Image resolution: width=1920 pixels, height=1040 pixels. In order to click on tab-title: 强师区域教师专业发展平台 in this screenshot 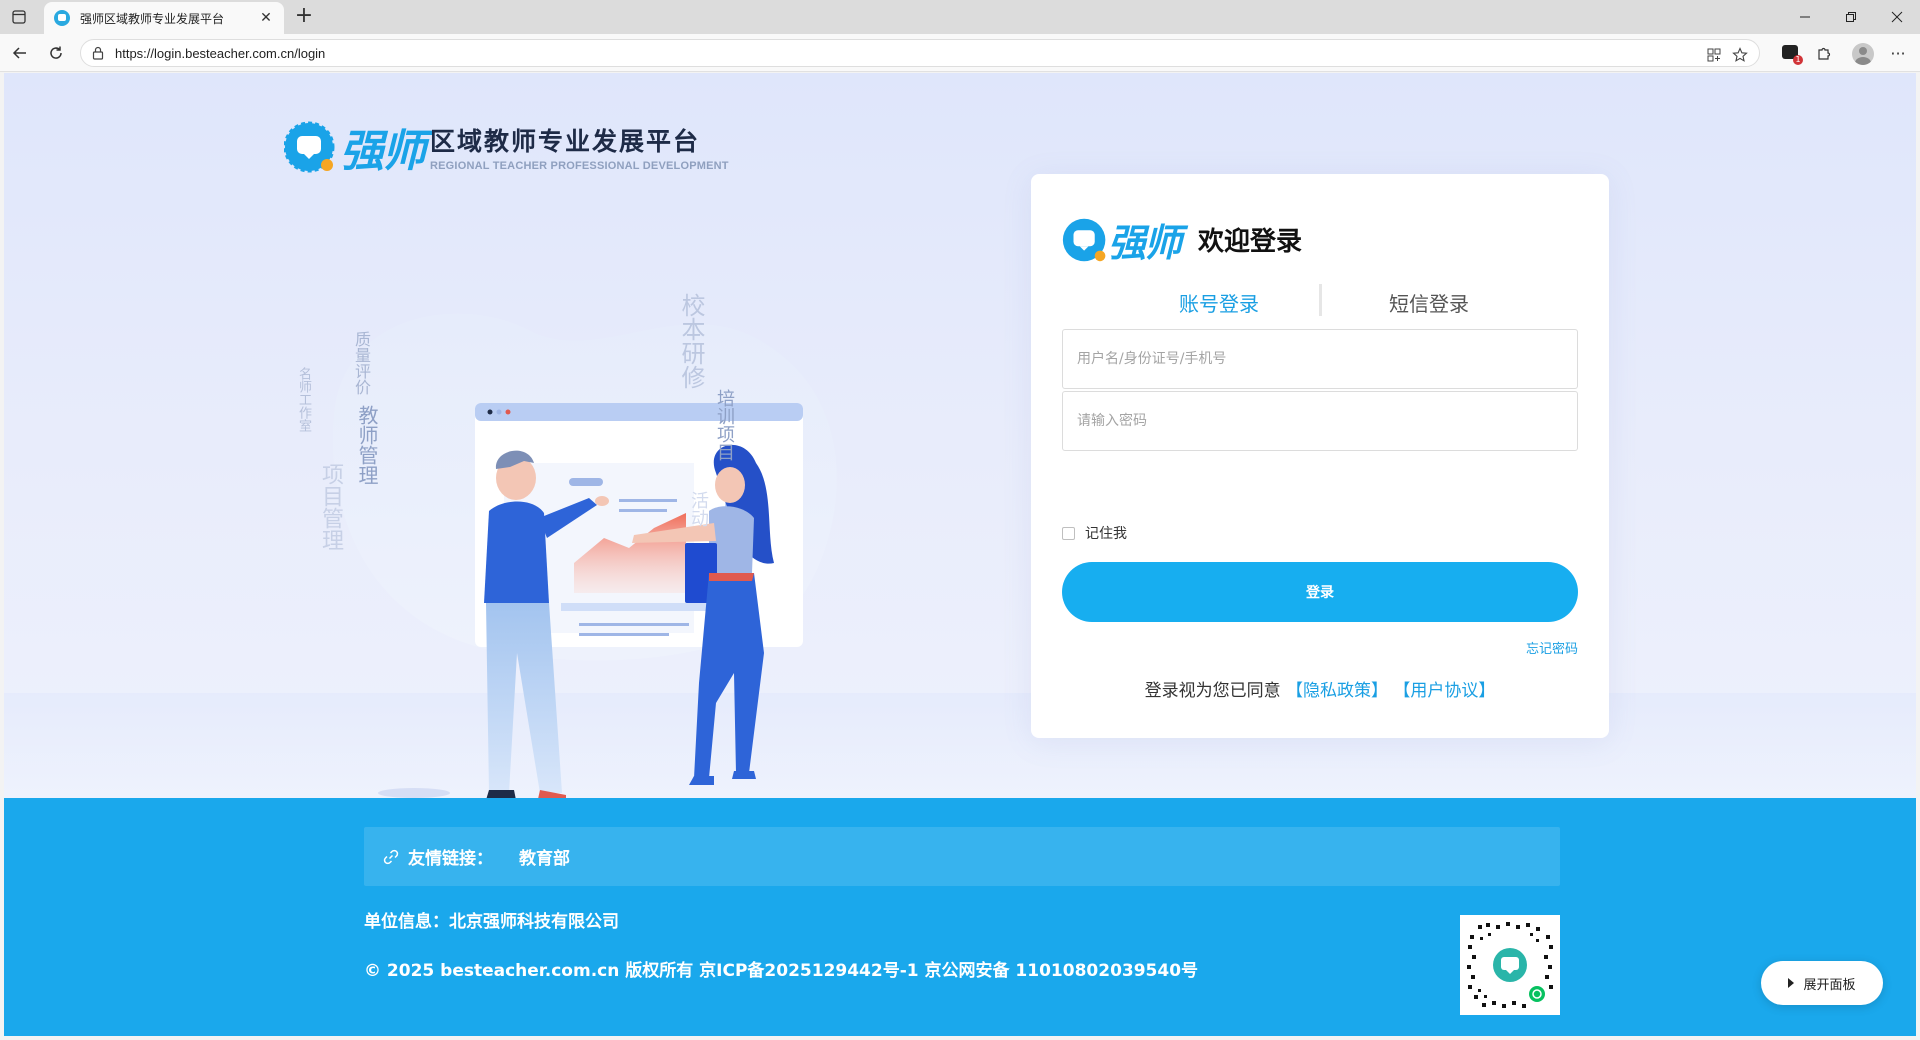, I will do `click(152, 18)`.